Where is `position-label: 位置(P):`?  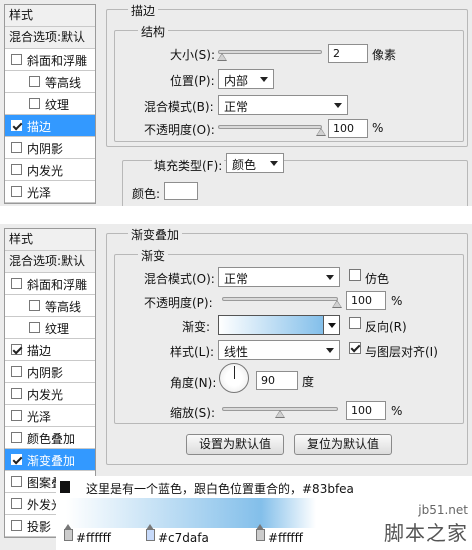 position-label: 位置(P): is located at coordinates (192, 81).